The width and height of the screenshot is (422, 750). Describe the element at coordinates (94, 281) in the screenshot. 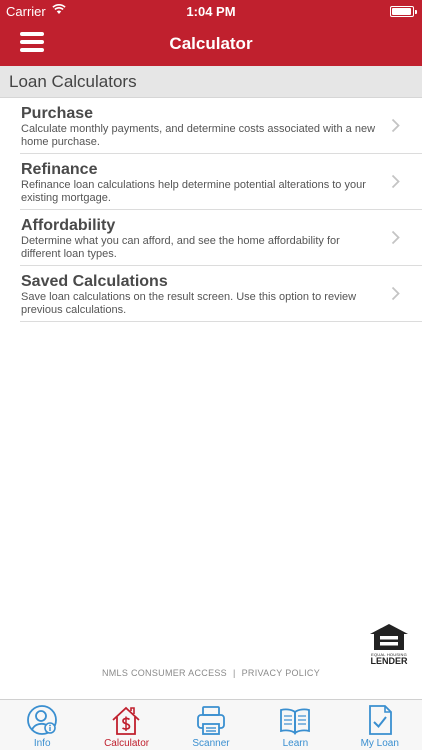

I see `item-title: Saved Calculations` at that location.